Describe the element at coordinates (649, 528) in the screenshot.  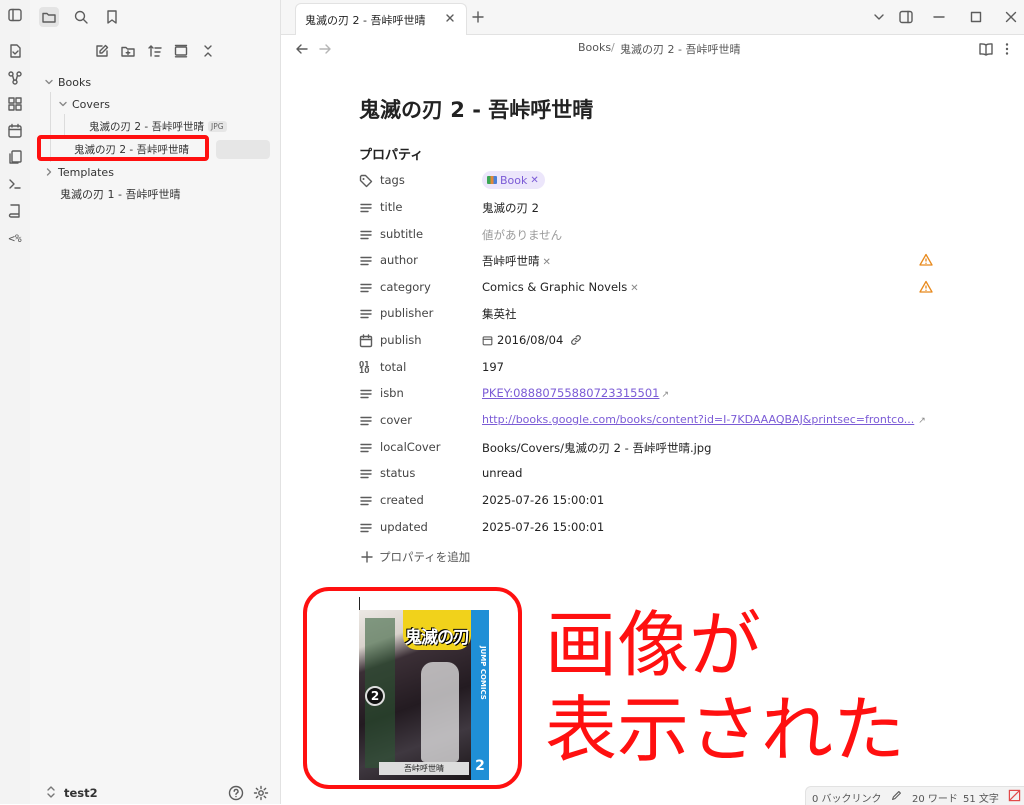
I see `property-row-updated: updated 2025-07-26 15:00:01` at that location.